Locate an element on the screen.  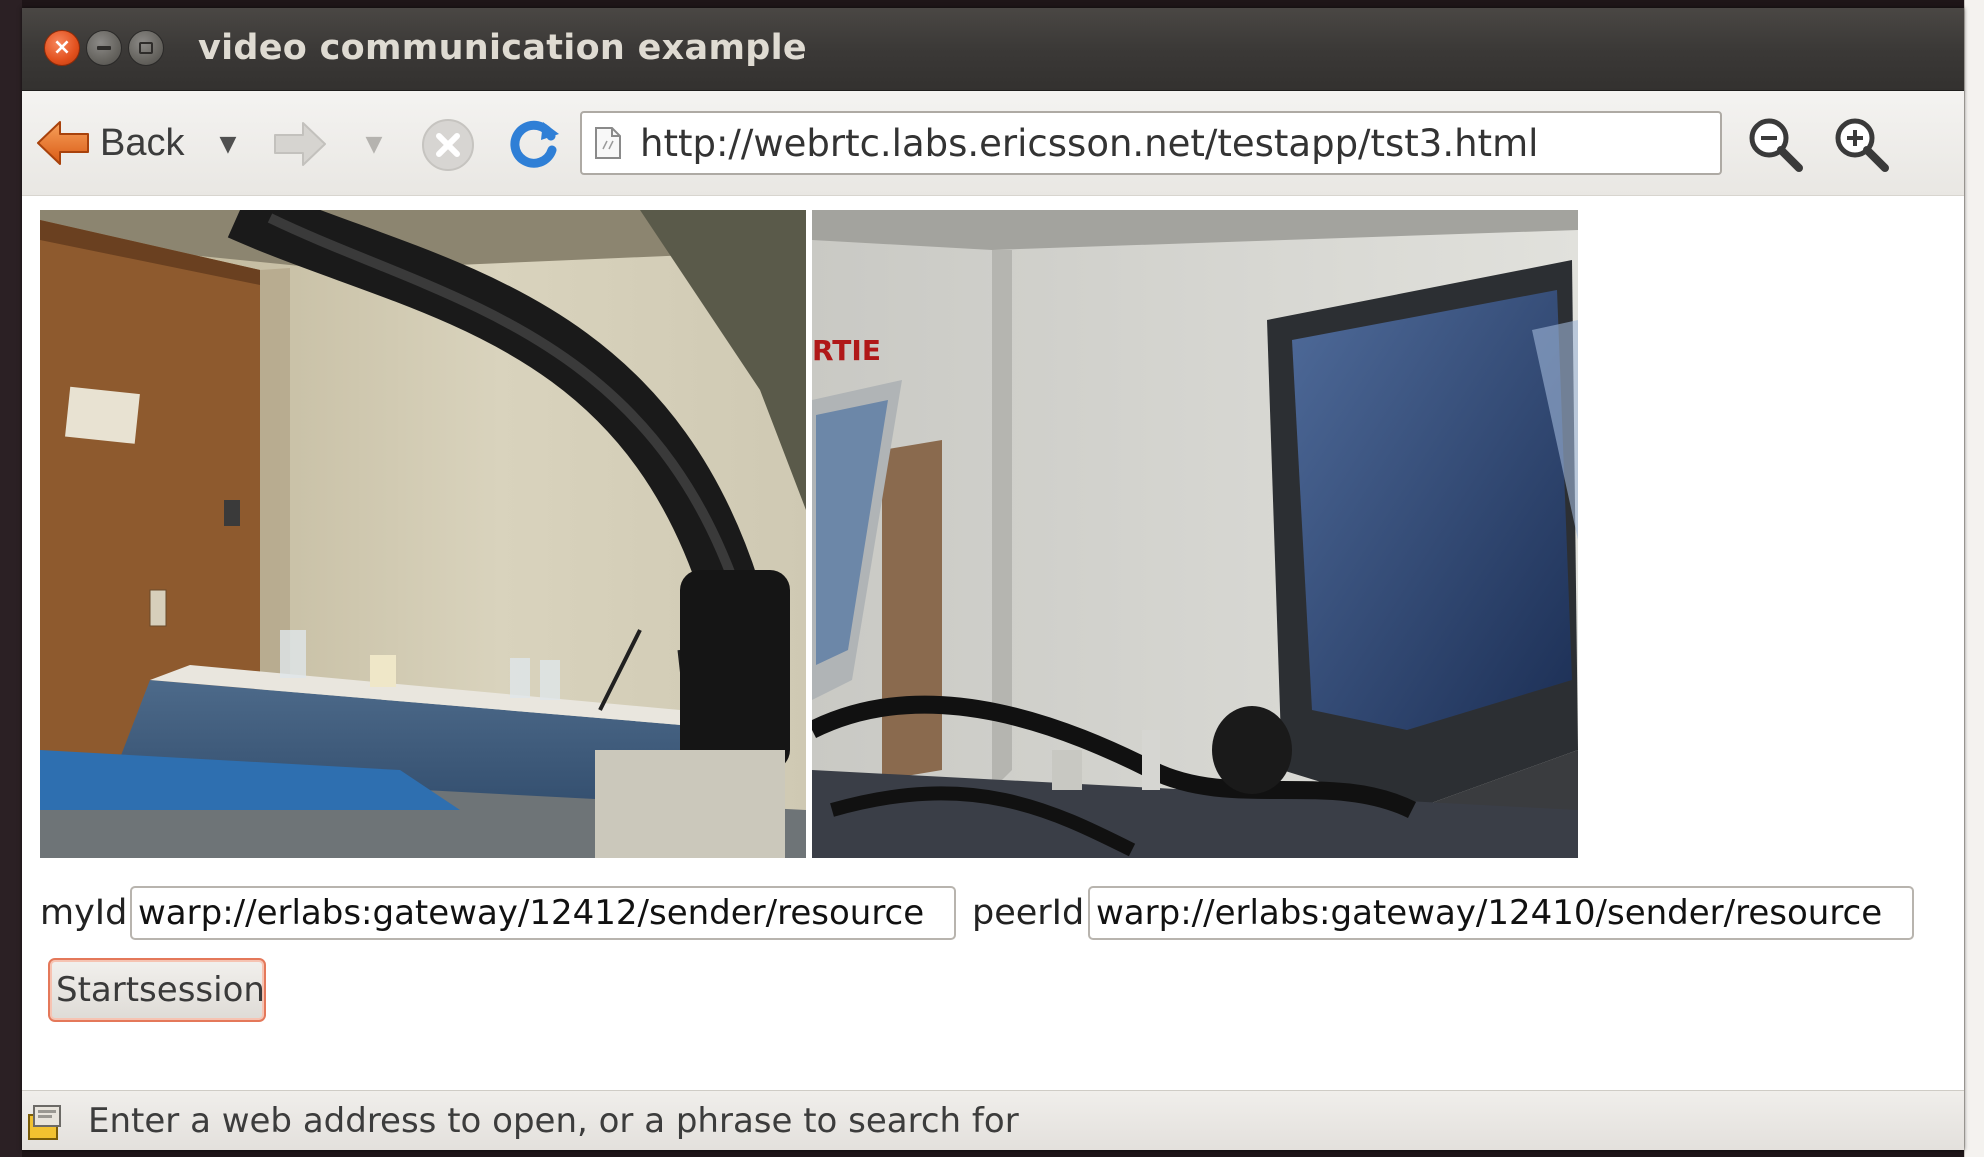
zoom-out-icon is located at coordinates (1776, 145).